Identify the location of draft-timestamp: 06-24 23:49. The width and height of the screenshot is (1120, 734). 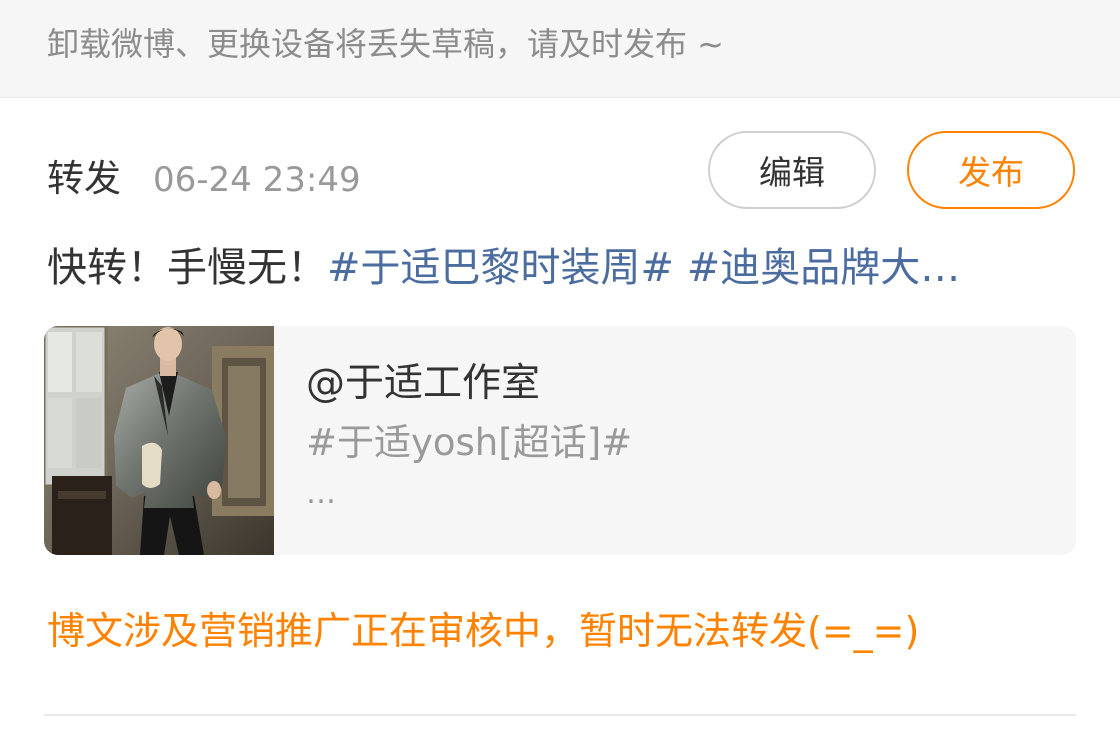
(257, 180).